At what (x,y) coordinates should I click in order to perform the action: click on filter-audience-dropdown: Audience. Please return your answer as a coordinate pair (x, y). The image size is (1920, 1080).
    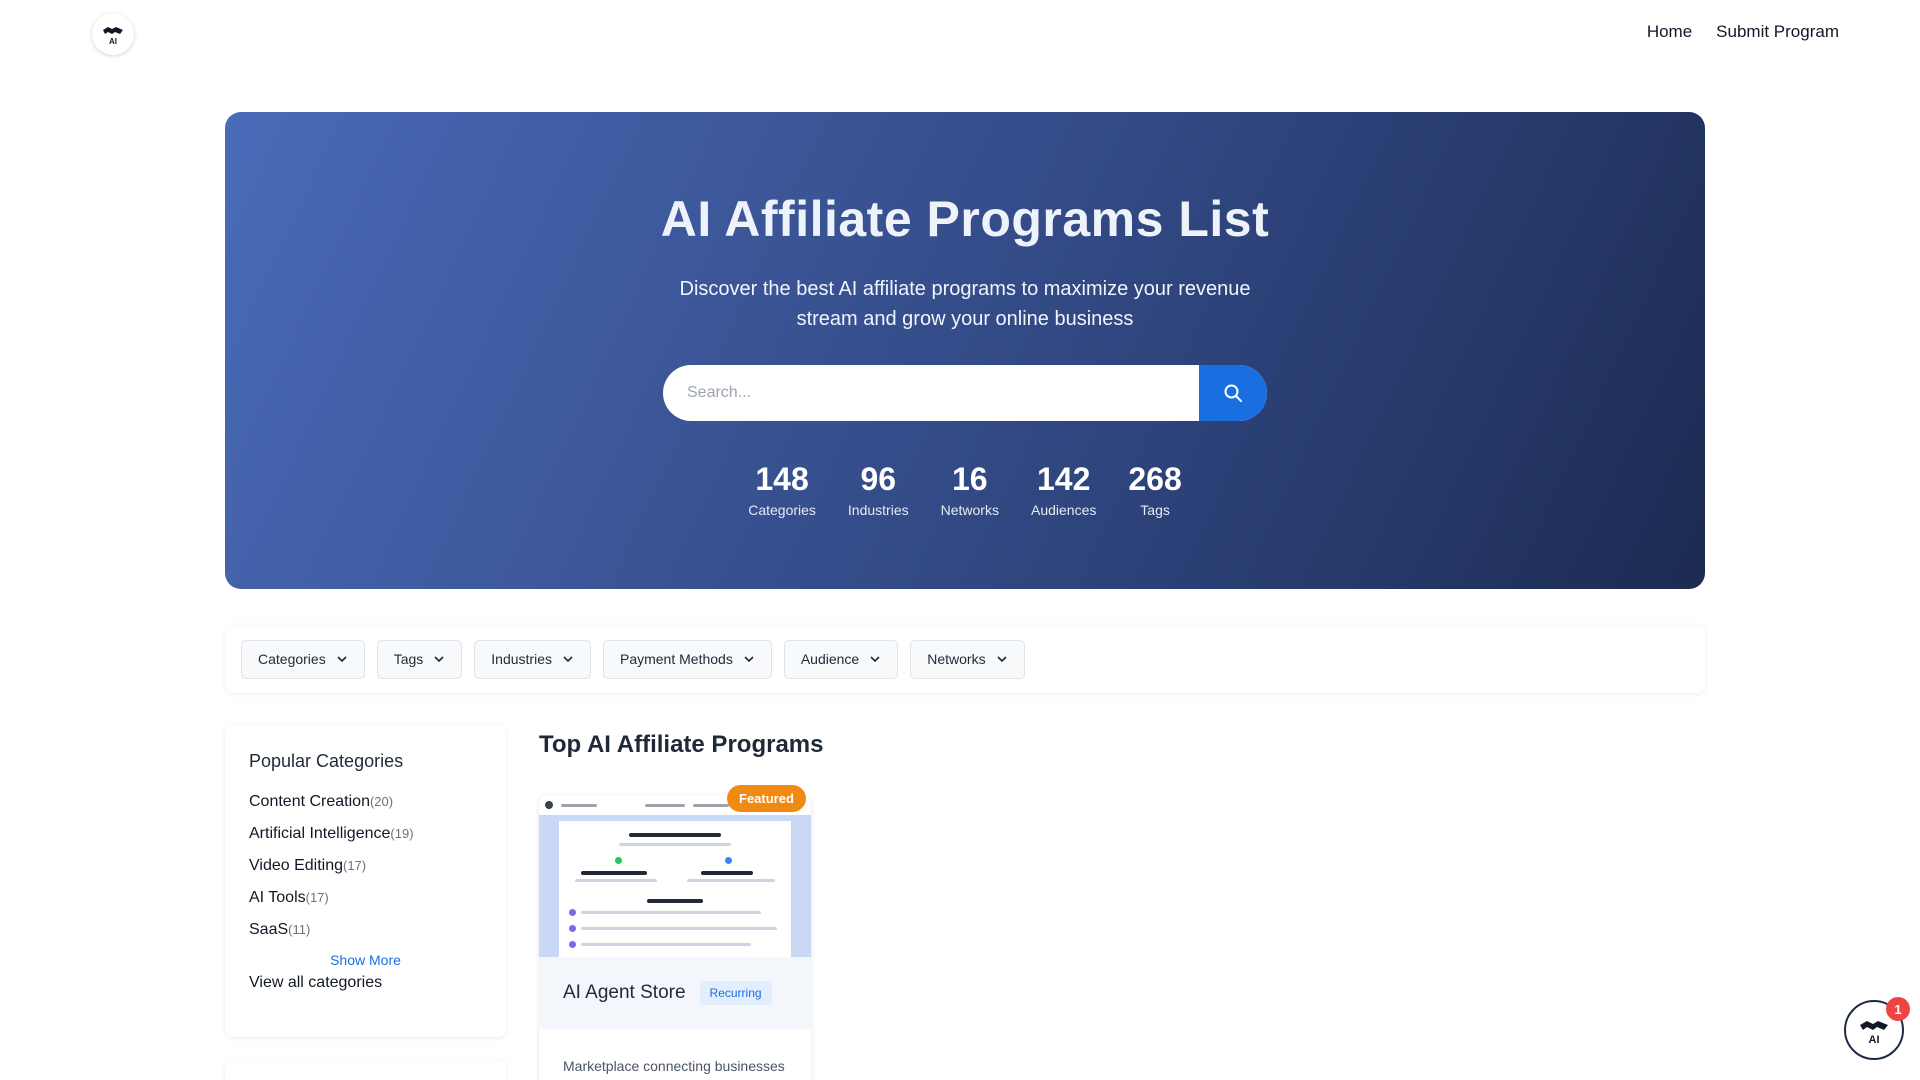
    Looking at the image, I should click on (841, 659).